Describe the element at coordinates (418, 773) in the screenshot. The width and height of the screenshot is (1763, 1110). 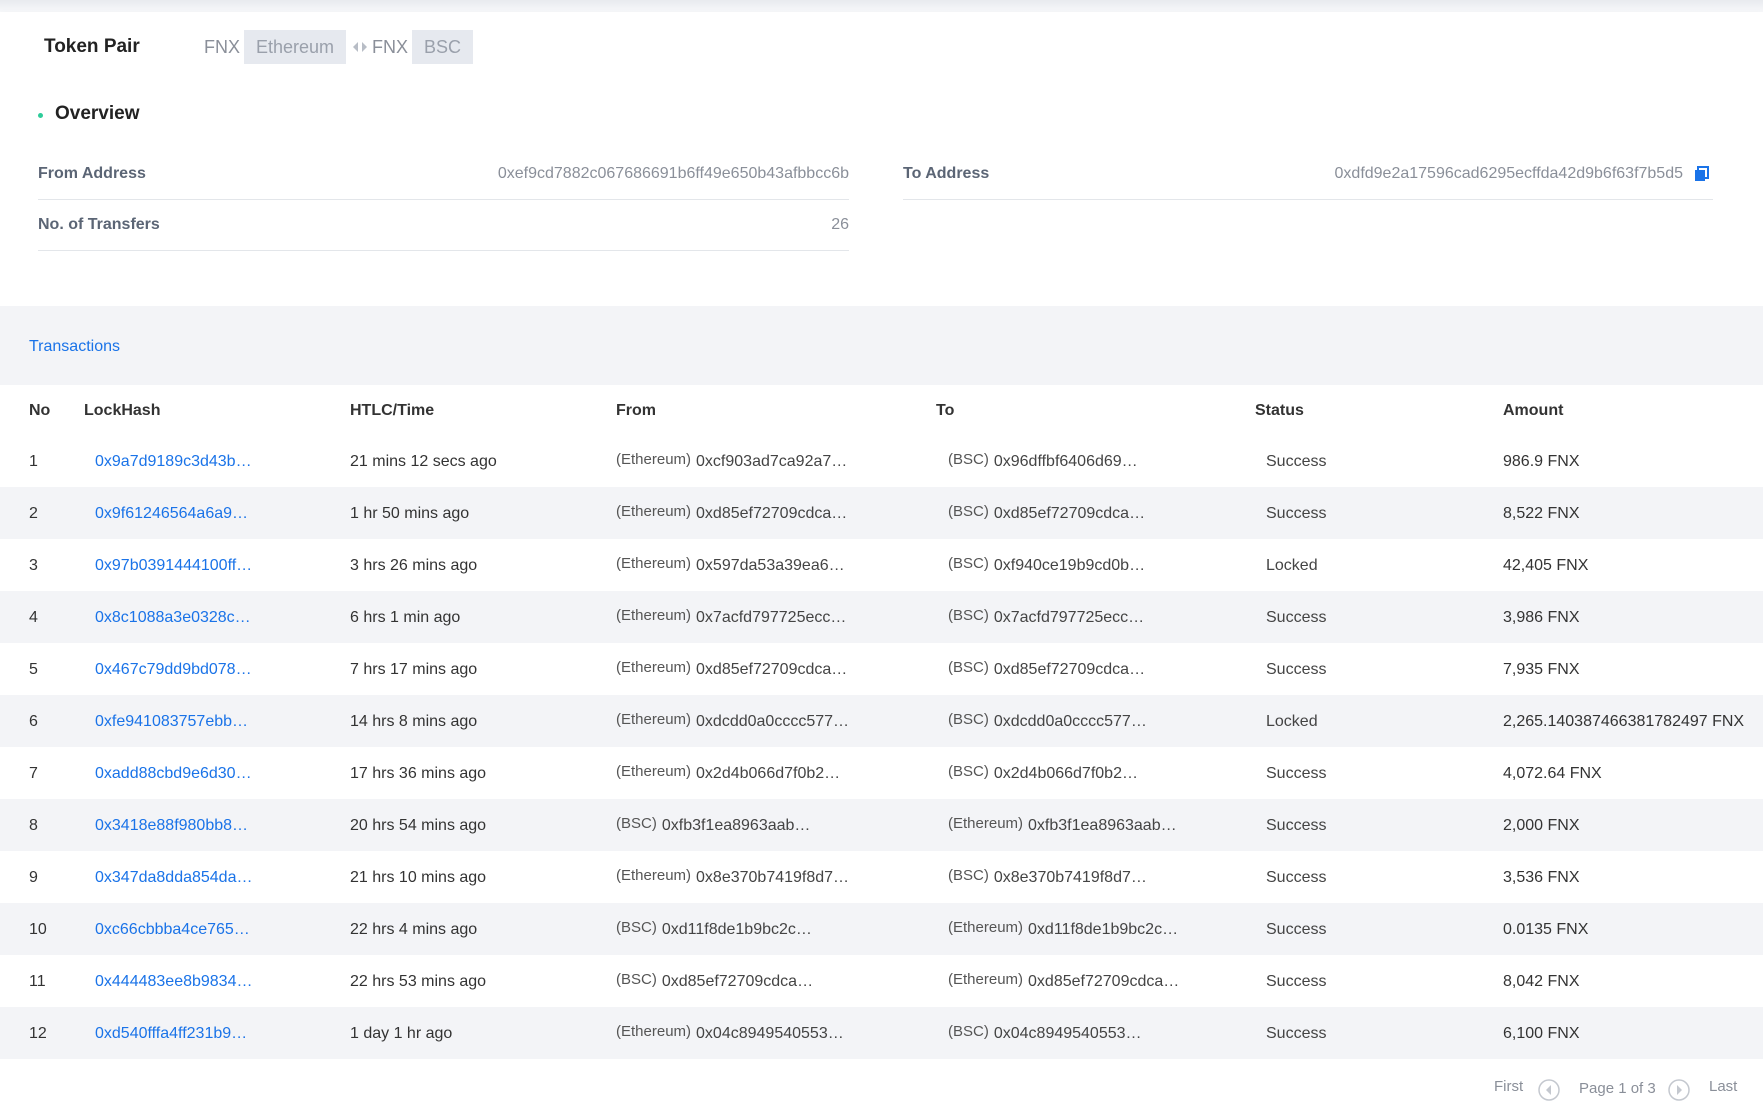
I see `row-time: 17 hrs 36 mins ago` at that location.